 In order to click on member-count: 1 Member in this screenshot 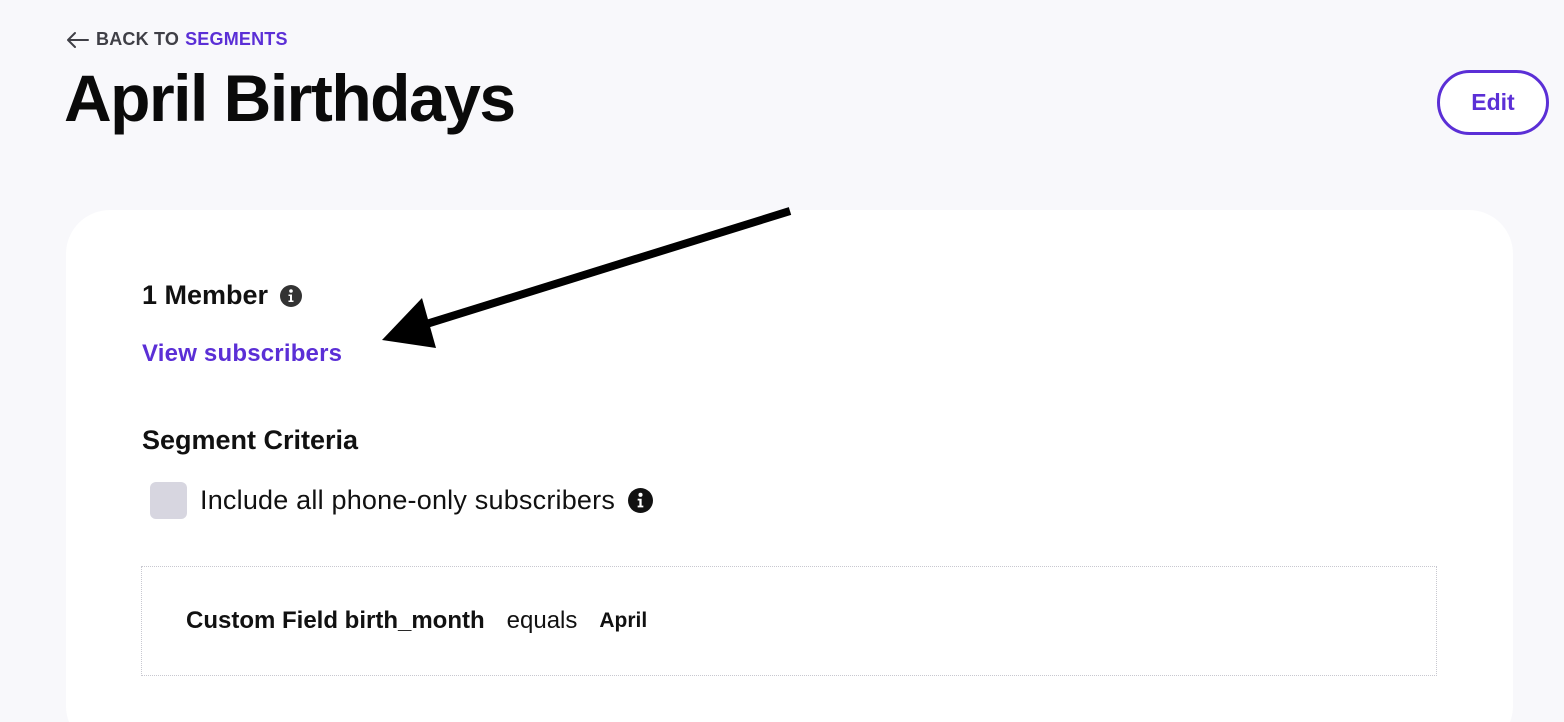, I will do `click(205, 295)`.